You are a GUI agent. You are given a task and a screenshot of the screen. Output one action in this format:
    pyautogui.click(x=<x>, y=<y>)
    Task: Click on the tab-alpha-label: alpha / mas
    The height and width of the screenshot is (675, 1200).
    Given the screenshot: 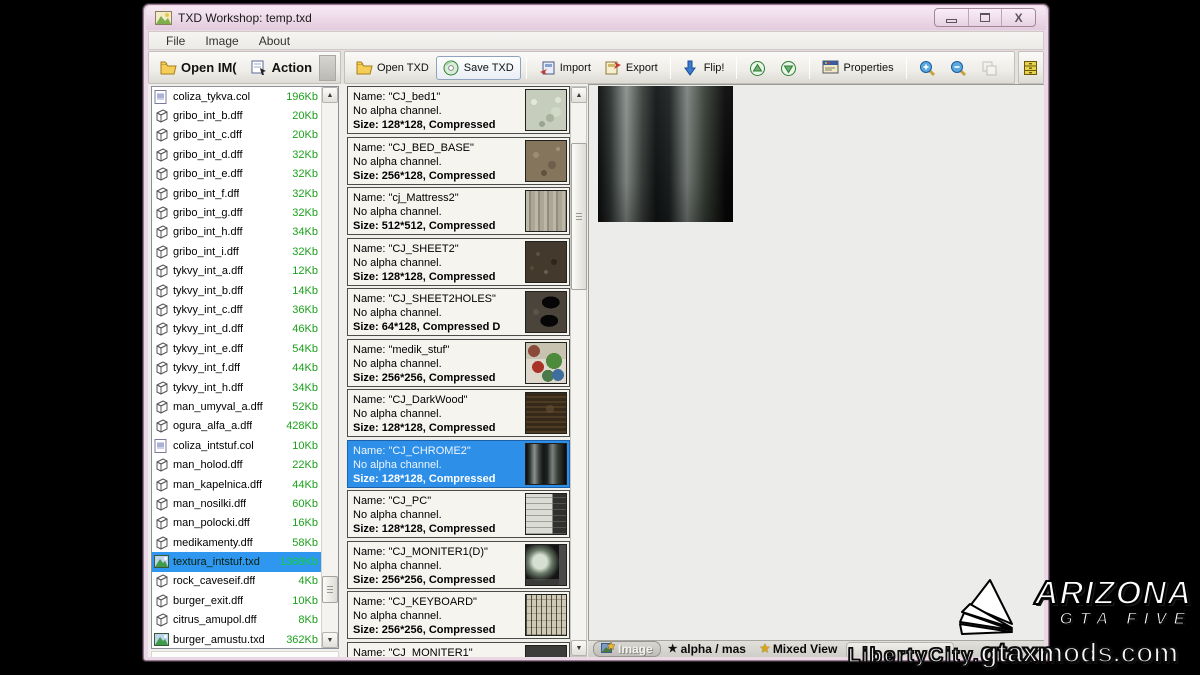 What is the action you would take?
    pyautogui.click(x=713, y=649)
    